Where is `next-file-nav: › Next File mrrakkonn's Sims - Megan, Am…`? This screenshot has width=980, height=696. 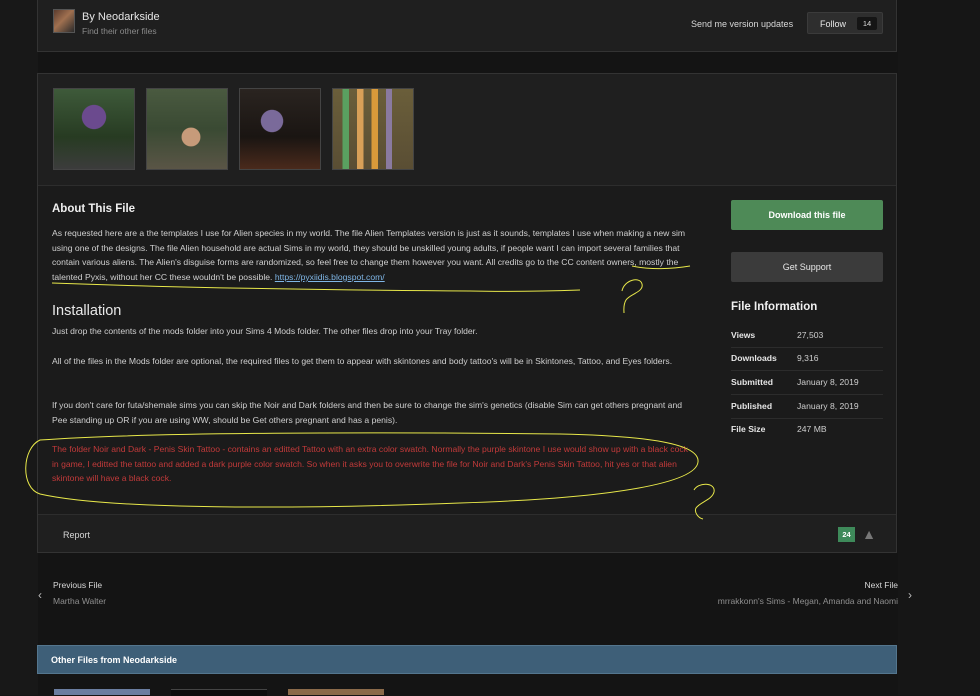 next-file-nav: › Next File mrrakkonn's Sims - Megan, Am… is located at coordinates (814, 593).